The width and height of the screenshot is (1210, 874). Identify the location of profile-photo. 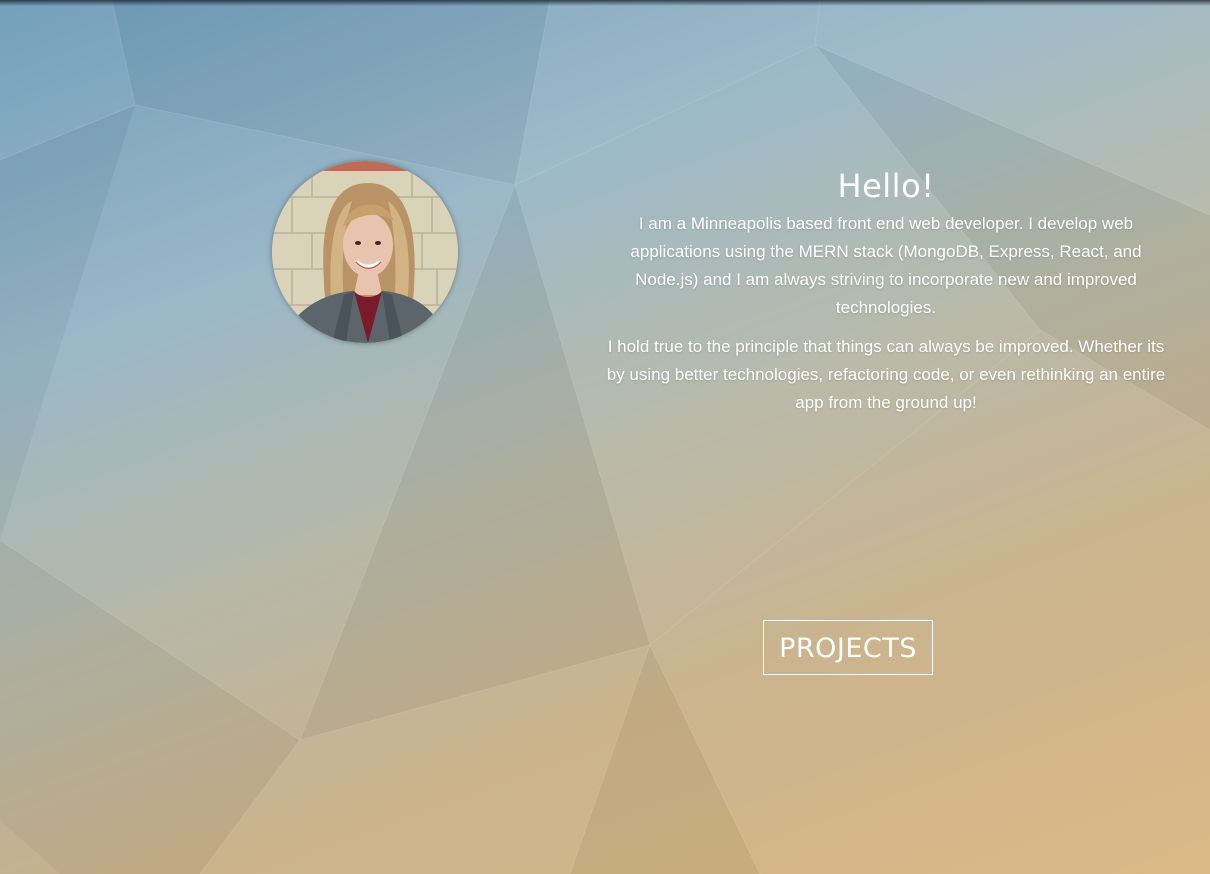
(365, 252).